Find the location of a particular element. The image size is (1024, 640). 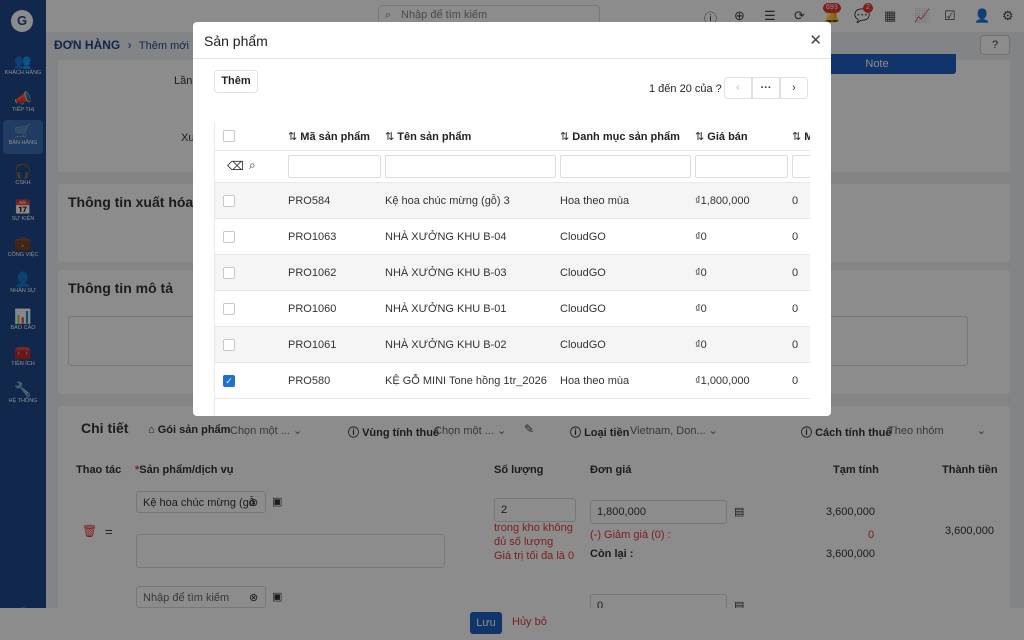

table-row: PRO1060 NHÀ XƯỞNG KHU B-01 CloudGO ₫0 0 is located at coordinates (512, 309).